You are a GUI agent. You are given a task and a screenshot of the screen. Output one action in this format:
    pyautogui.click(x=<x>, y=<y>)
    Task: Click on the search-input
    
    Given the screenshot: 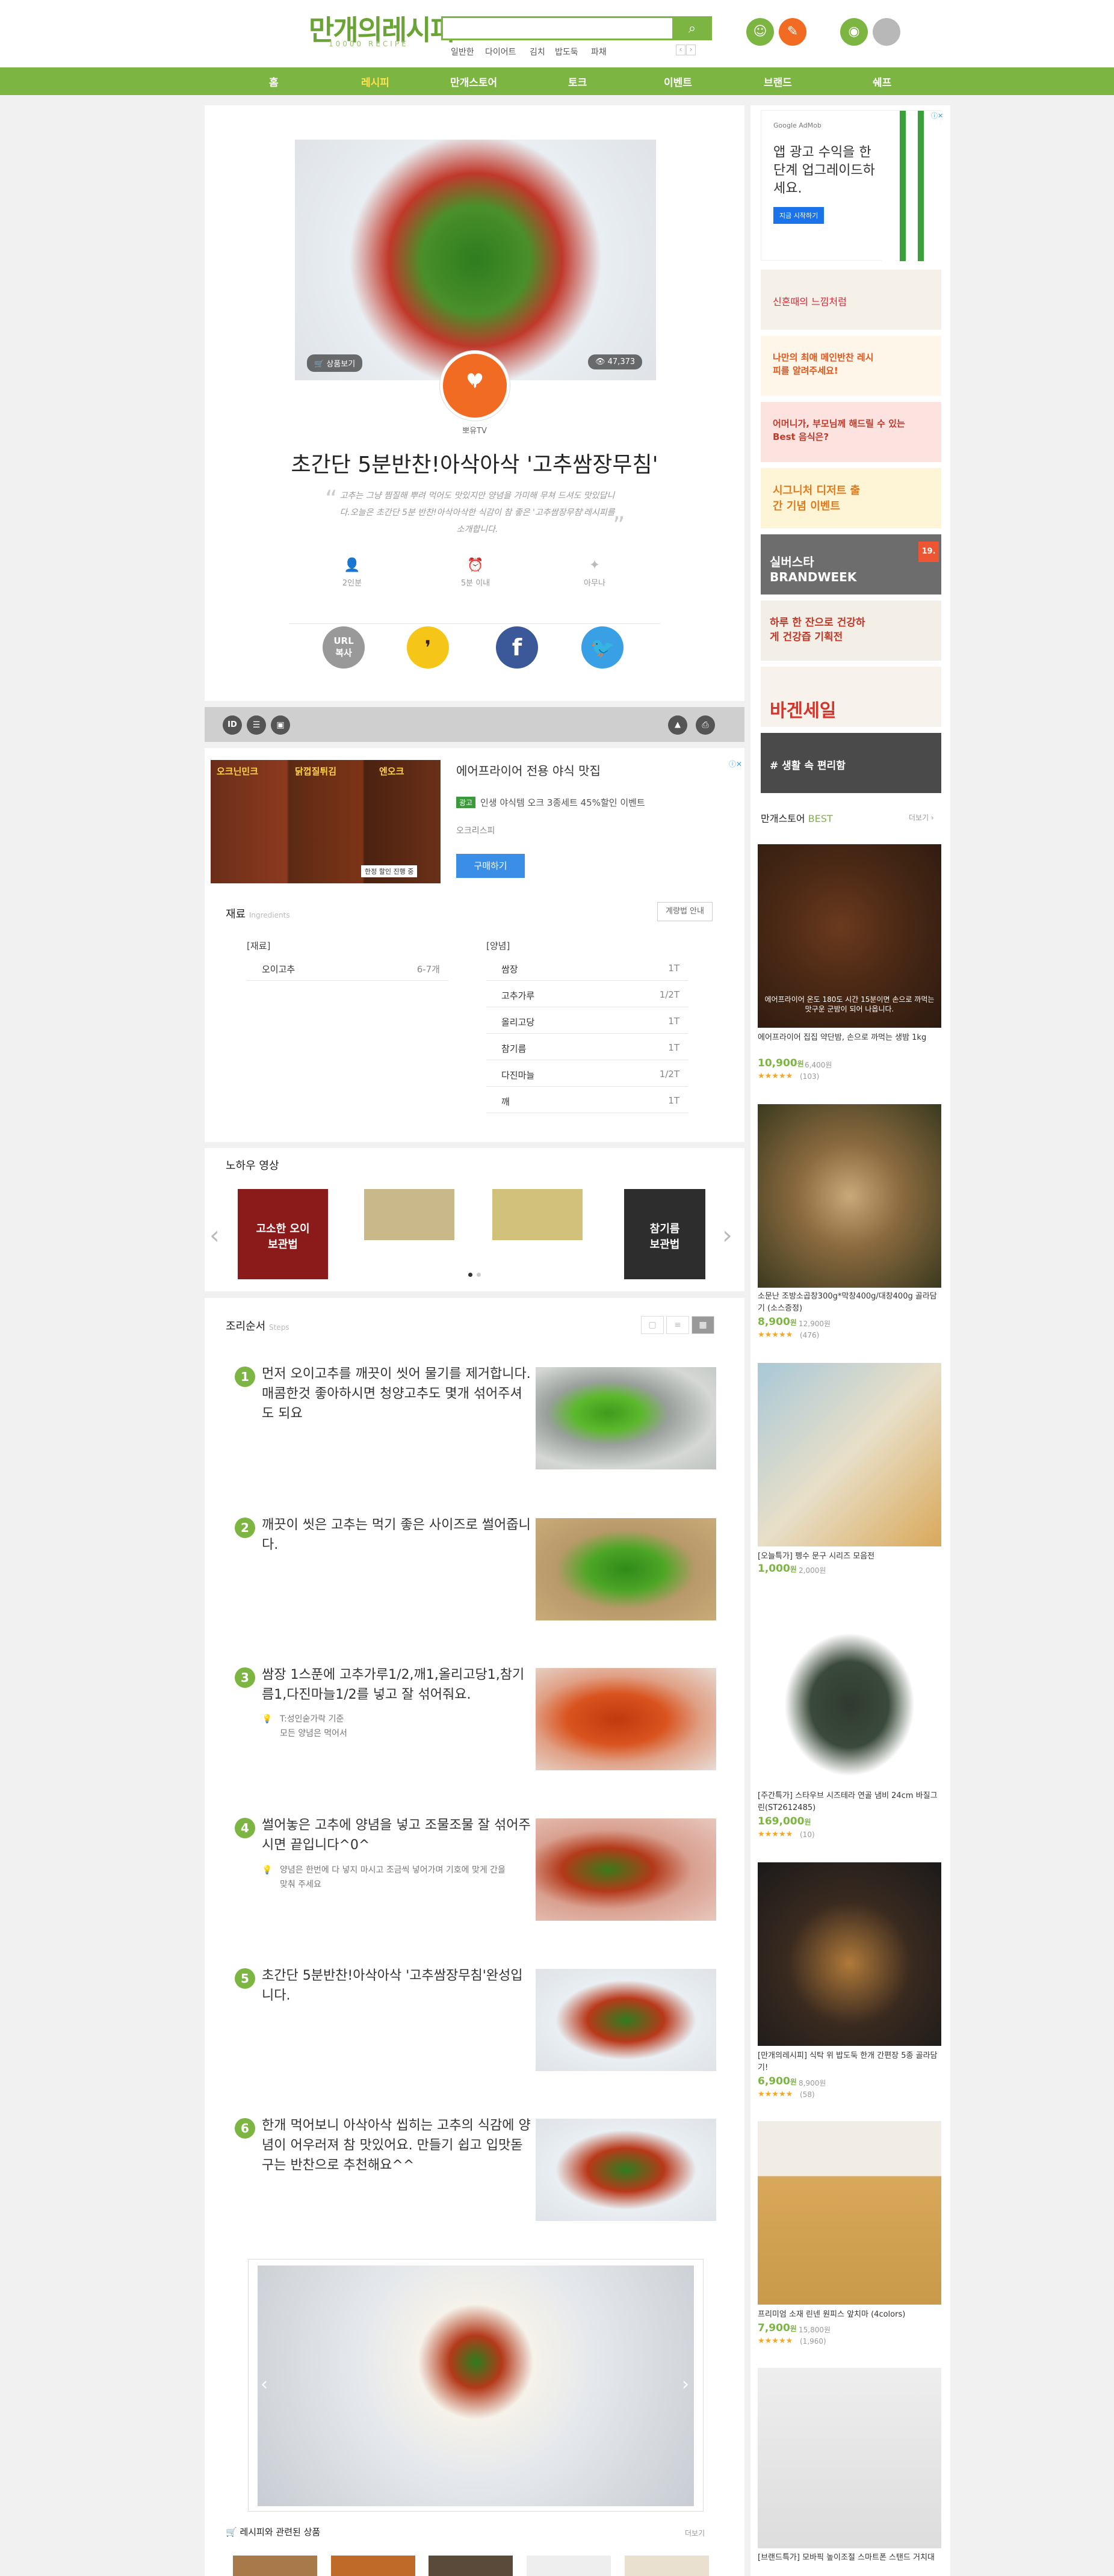 What is the action you would take?
    pyautogui.click(x=558, y=28)
    